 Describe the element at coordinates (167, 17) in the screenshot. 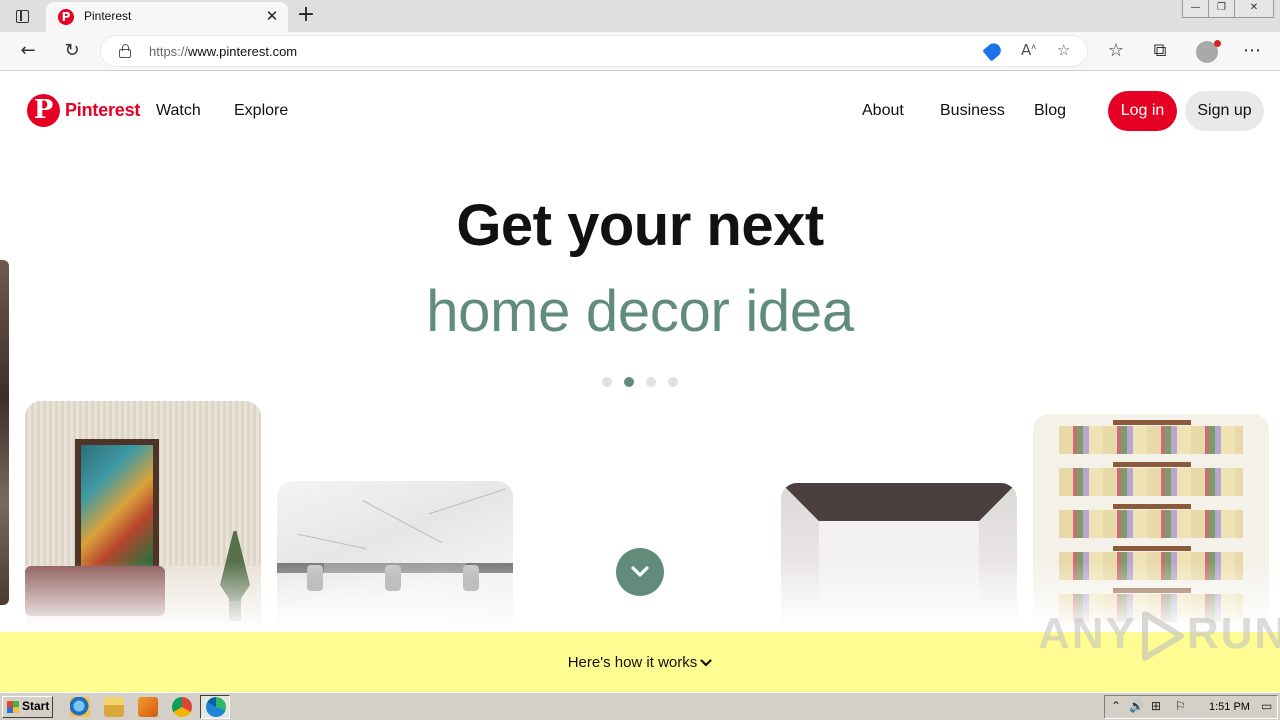

I see `browser-tab: P Pinterest ✕` at that location.